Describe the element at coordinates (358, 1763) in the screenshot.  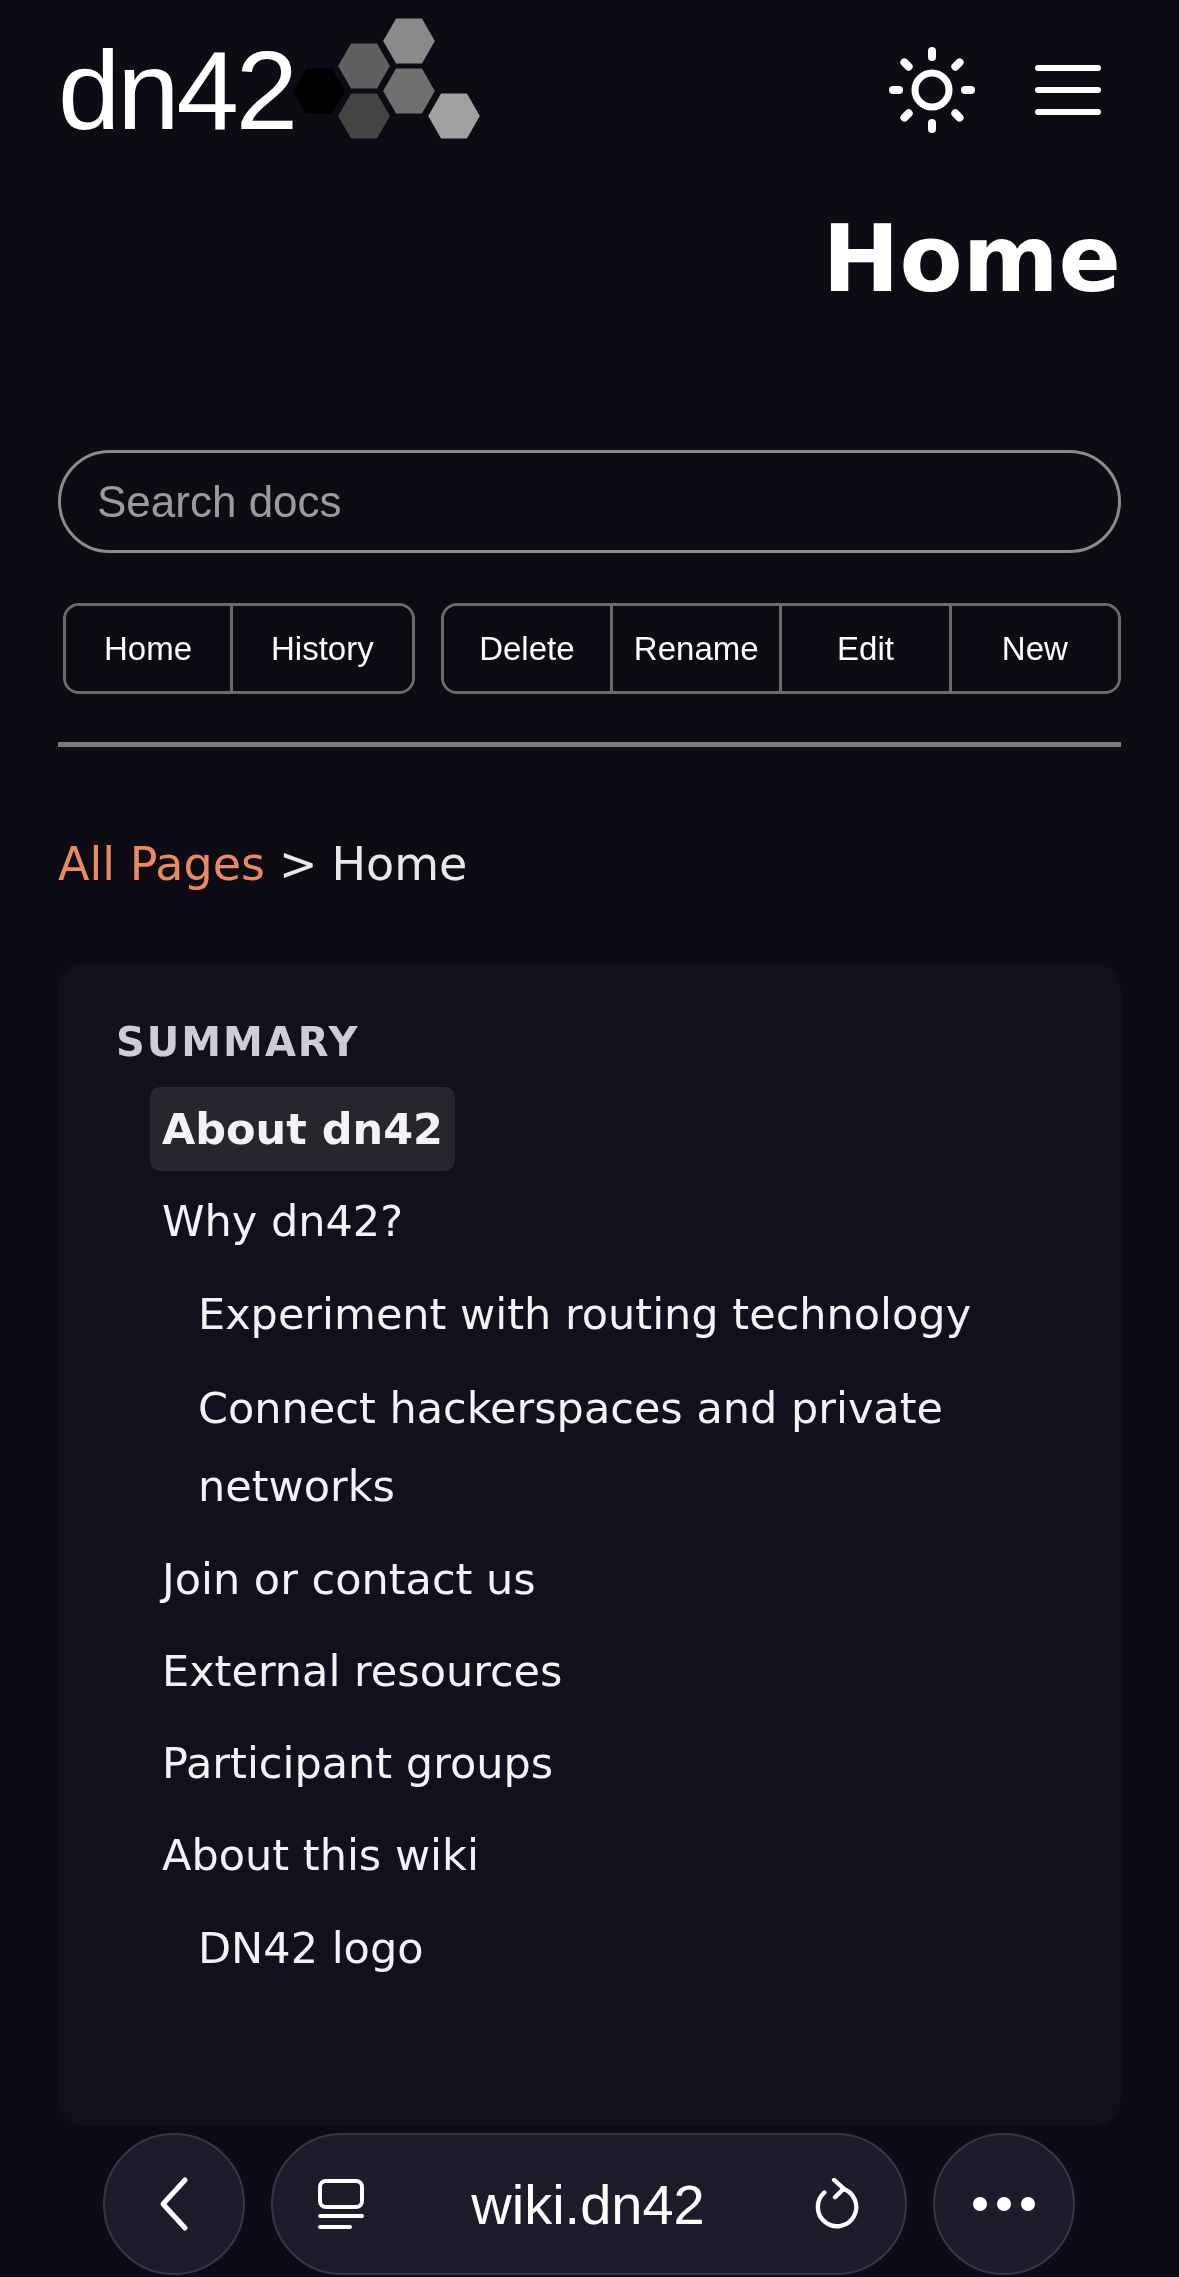
I see `summary-link: Participant groups` at that location.